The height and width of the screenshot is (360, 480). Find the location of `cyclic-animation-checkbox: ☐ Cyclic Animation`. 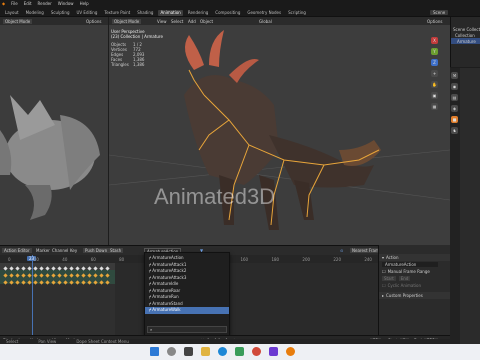

cyclic-animation-checkbox: ☐ Cyclic Animation is located at coordinates (414, 285).